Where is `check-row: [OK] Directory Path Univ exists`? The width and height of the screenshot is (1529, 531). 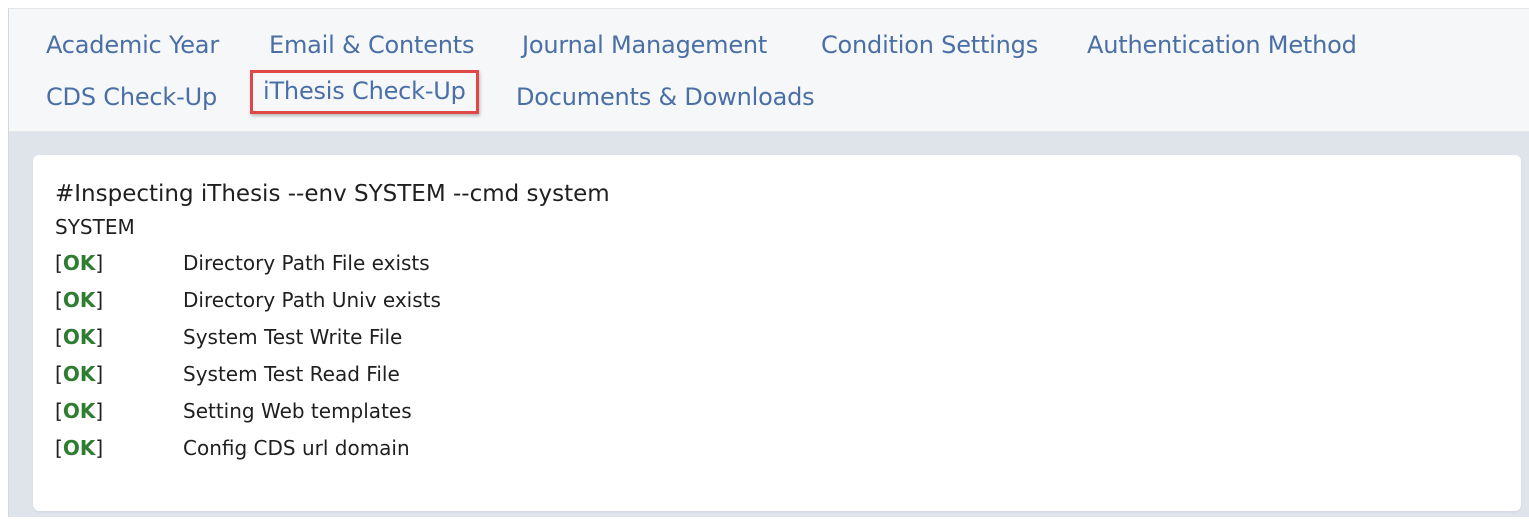 check-row: [OK] Directory Path Univ exists is located at coordinates (248, 300).